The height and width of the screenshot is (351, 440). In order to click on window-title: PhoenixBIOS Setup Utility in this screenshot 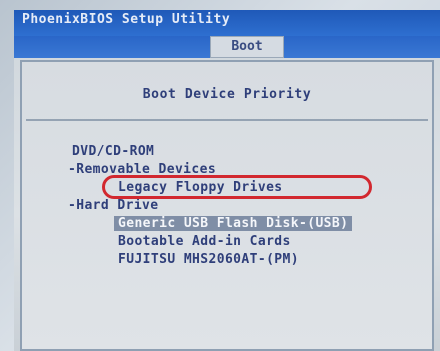, I will do `click(126, 19)`.